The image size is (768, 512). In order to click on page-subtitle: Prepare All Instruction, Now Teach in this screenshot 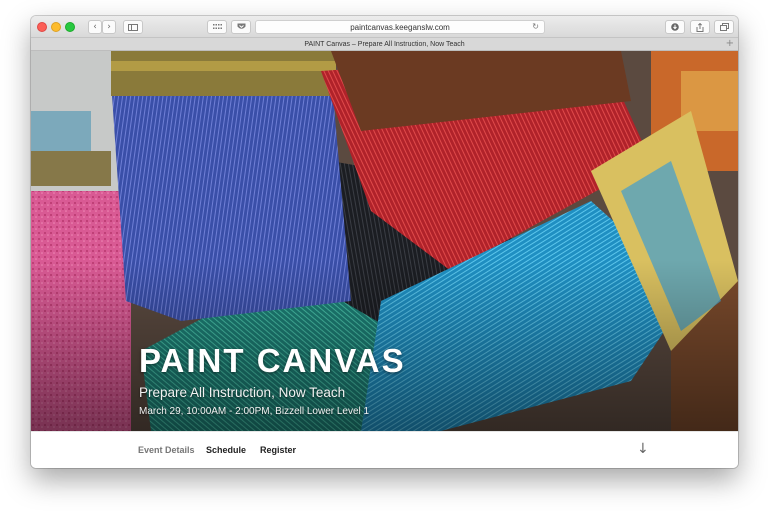, I will do `click(242, 392)`.